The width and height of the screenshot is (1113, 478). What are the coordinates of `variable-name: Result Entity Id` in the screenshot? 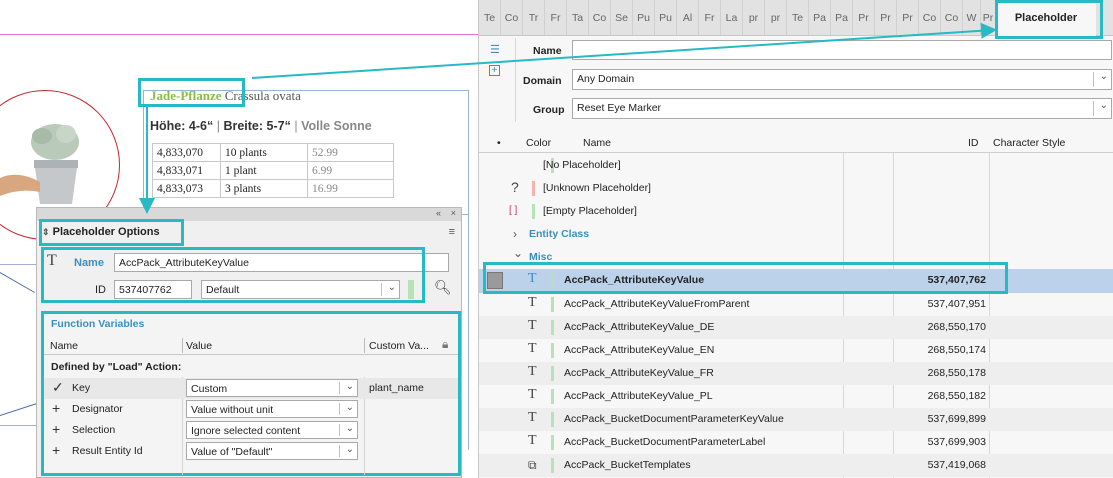 It's located at (107, 451).